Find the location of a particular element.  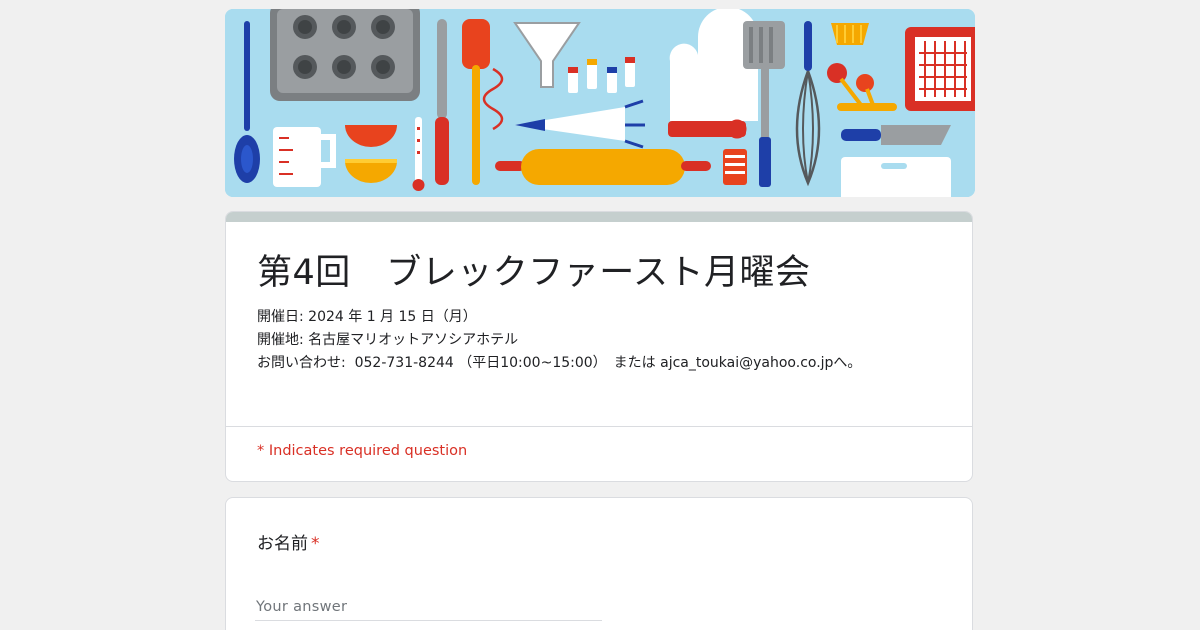

required-asterisk: * is located at coordinates (315, 544).